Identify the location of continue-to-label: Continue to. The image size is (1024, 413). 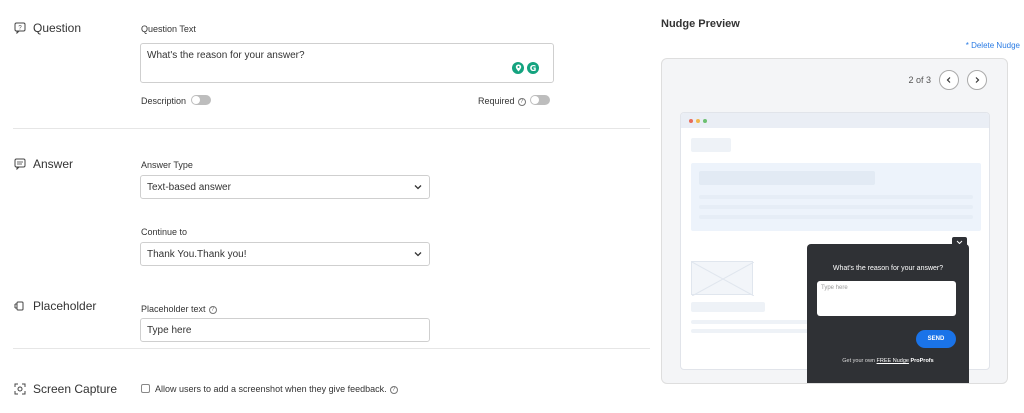
(164, 232).